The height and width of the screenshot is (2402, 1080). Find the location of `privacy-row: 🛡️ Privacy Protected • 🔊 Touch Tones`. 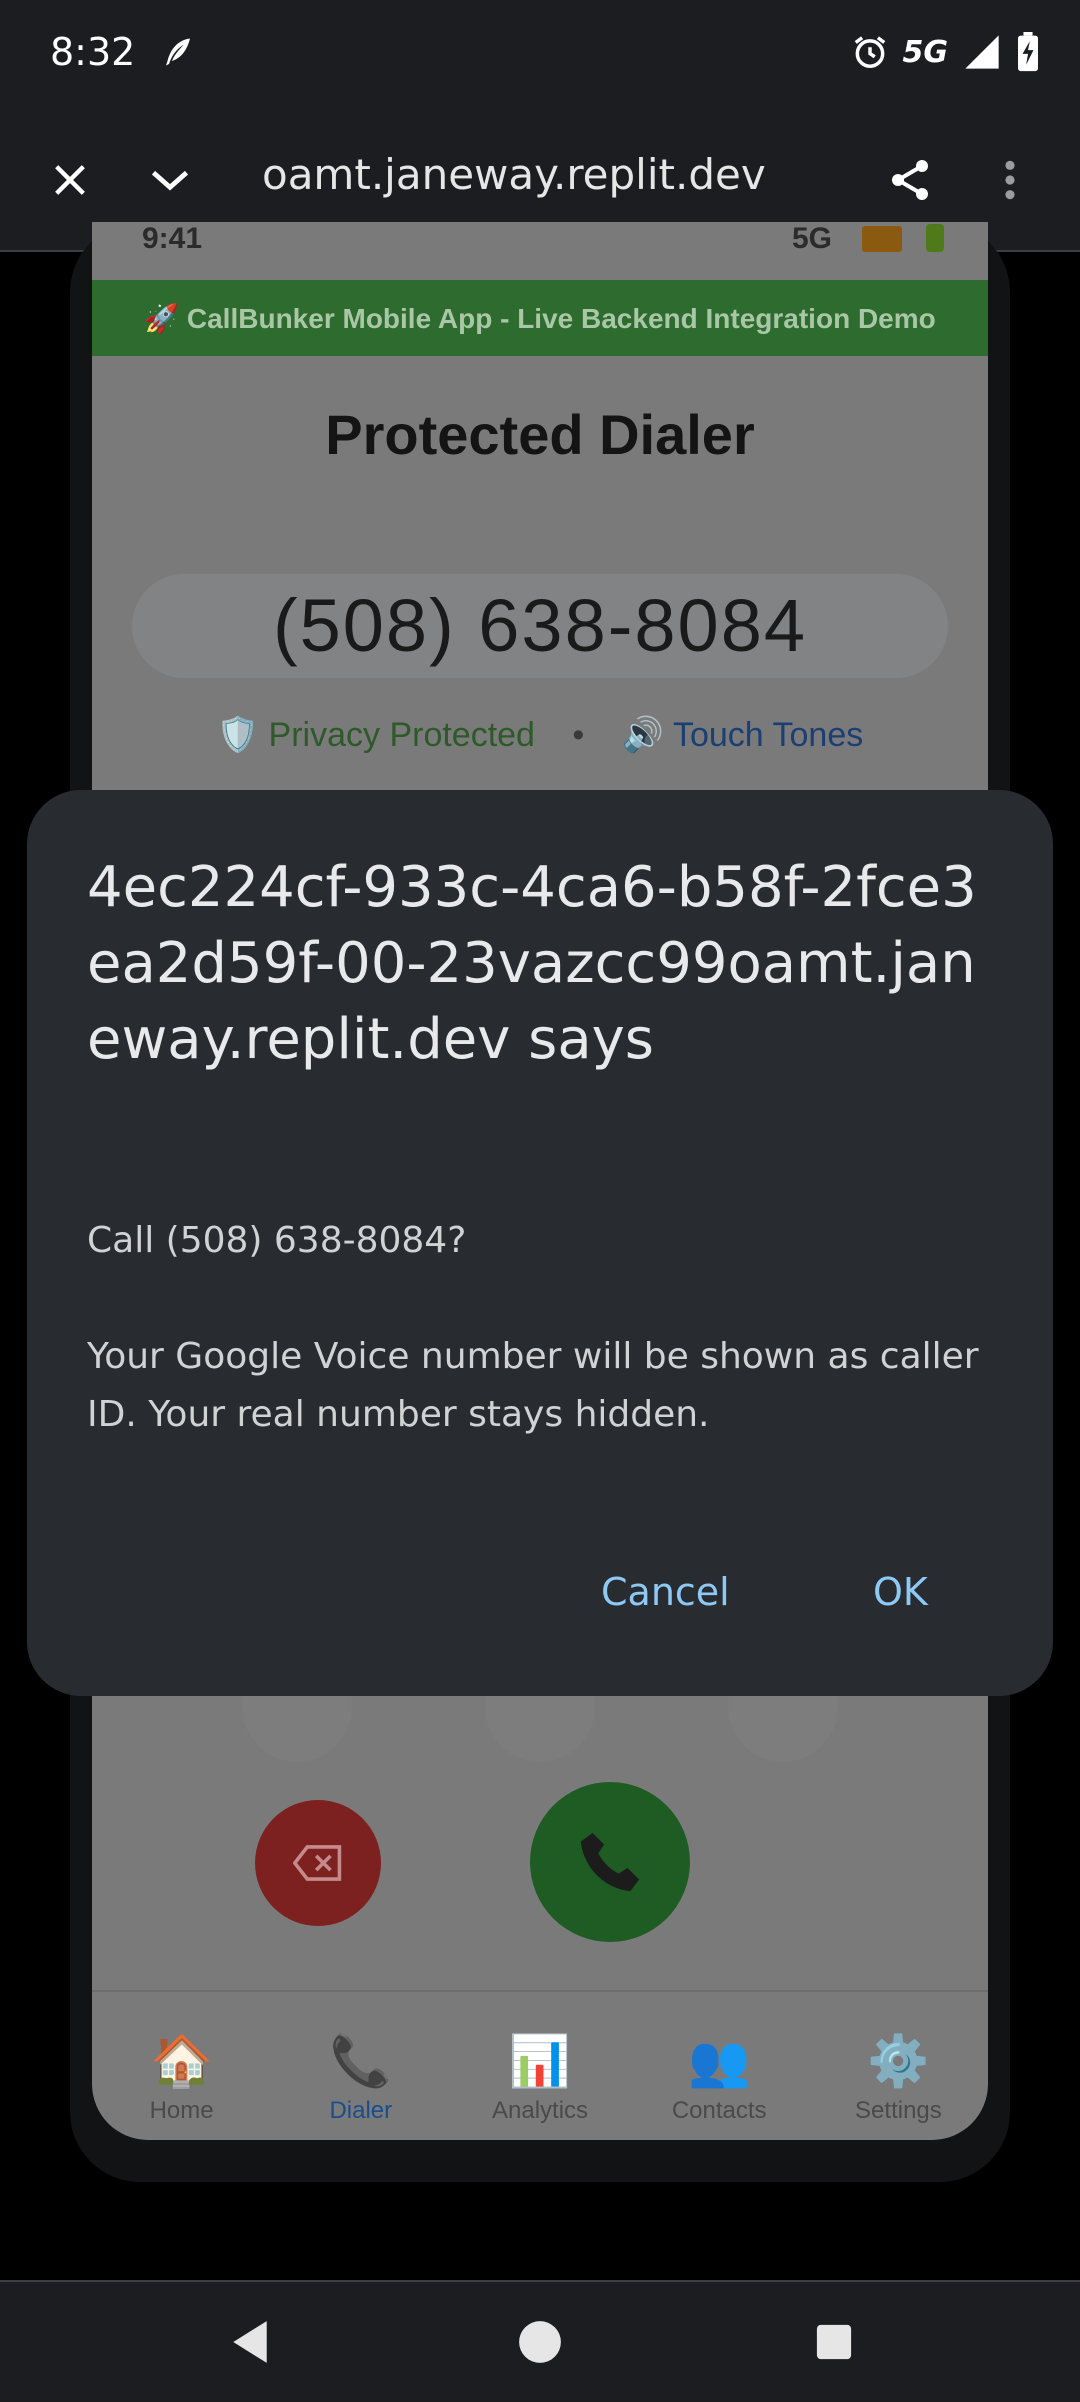

privacy-row: 🛡️ Privacy Protected • 🔊 Touch Tones is located at coordinates (540, 735).